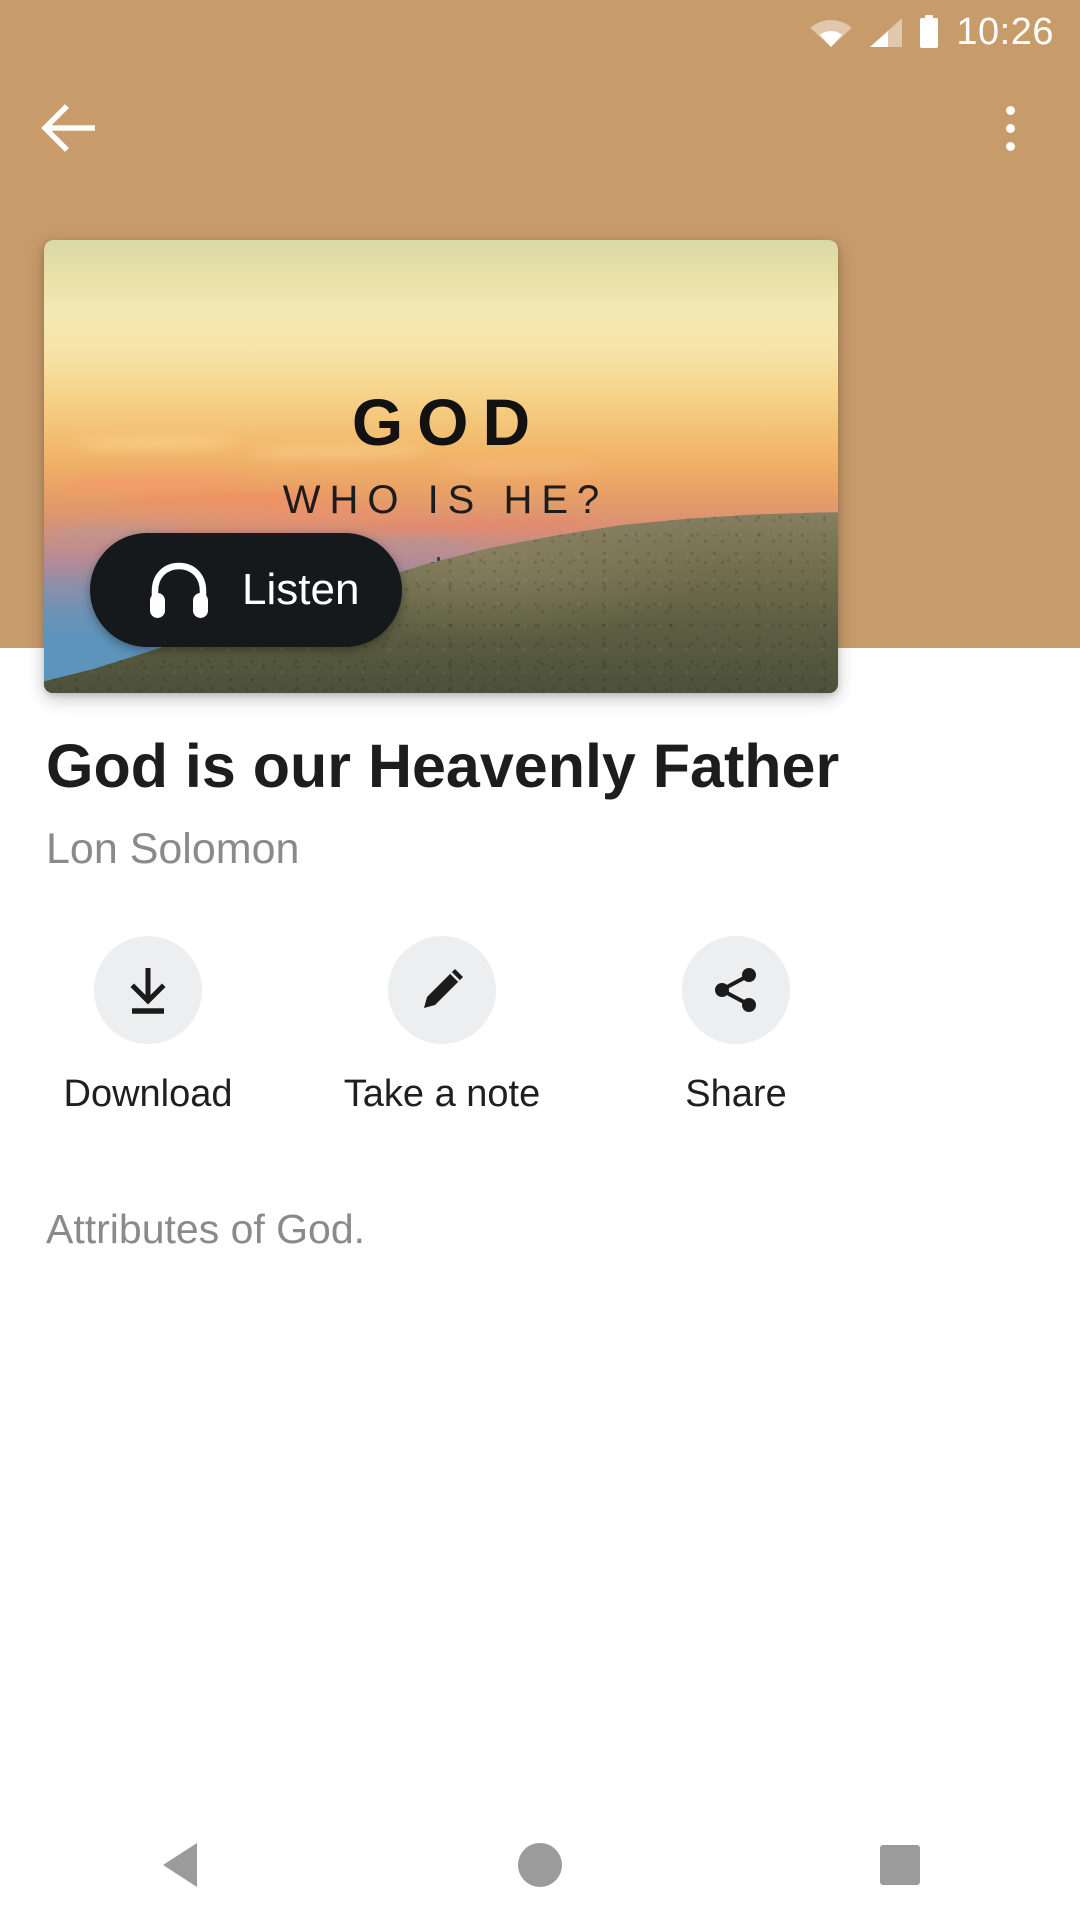 This screenshot has width=1080, height=1920. I want to click on android-navigation-bar, so click(540, 1865).